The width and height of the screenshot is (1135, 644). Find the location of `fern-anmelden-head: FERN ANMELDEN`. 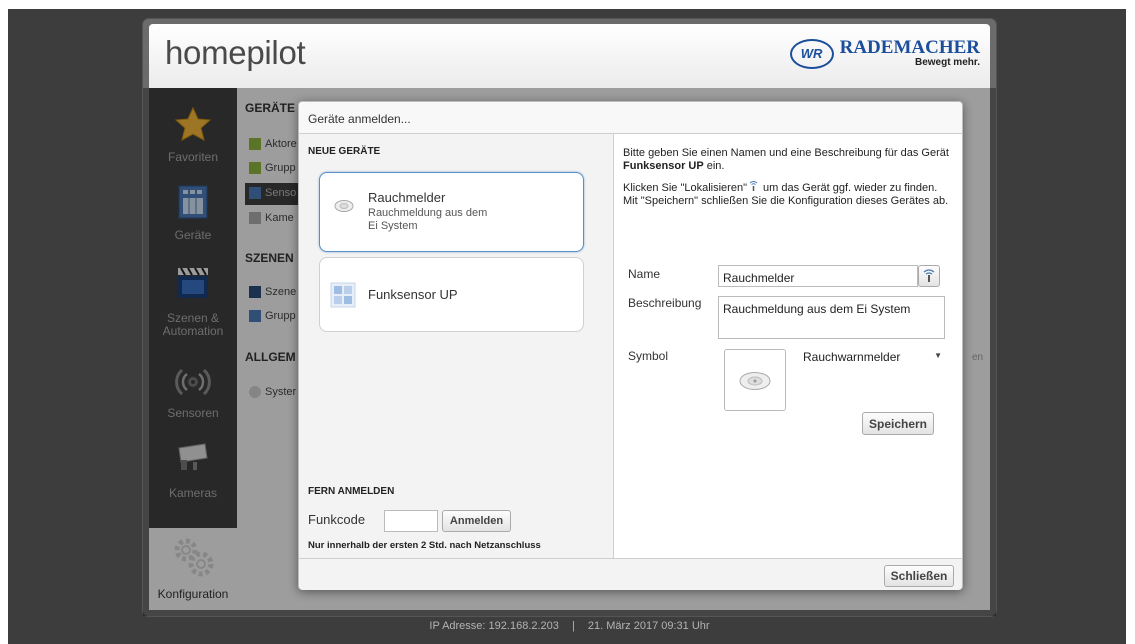

fern-anmelden-head: FERN ANMELDEN is located at coordinates (351, 491).